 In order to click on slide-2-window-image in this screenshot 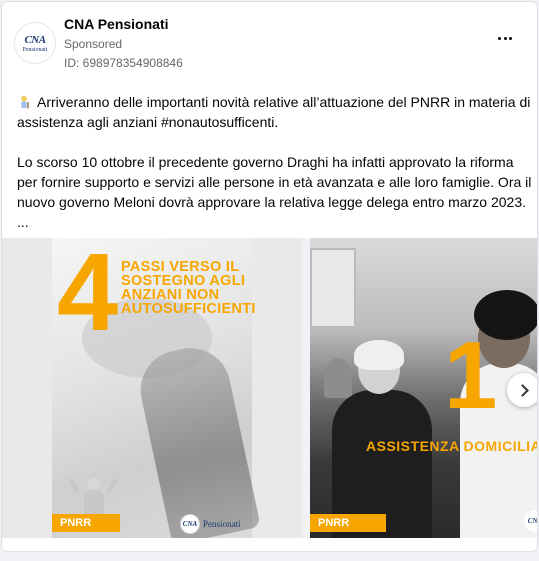, I will do `click(333, 288)`.